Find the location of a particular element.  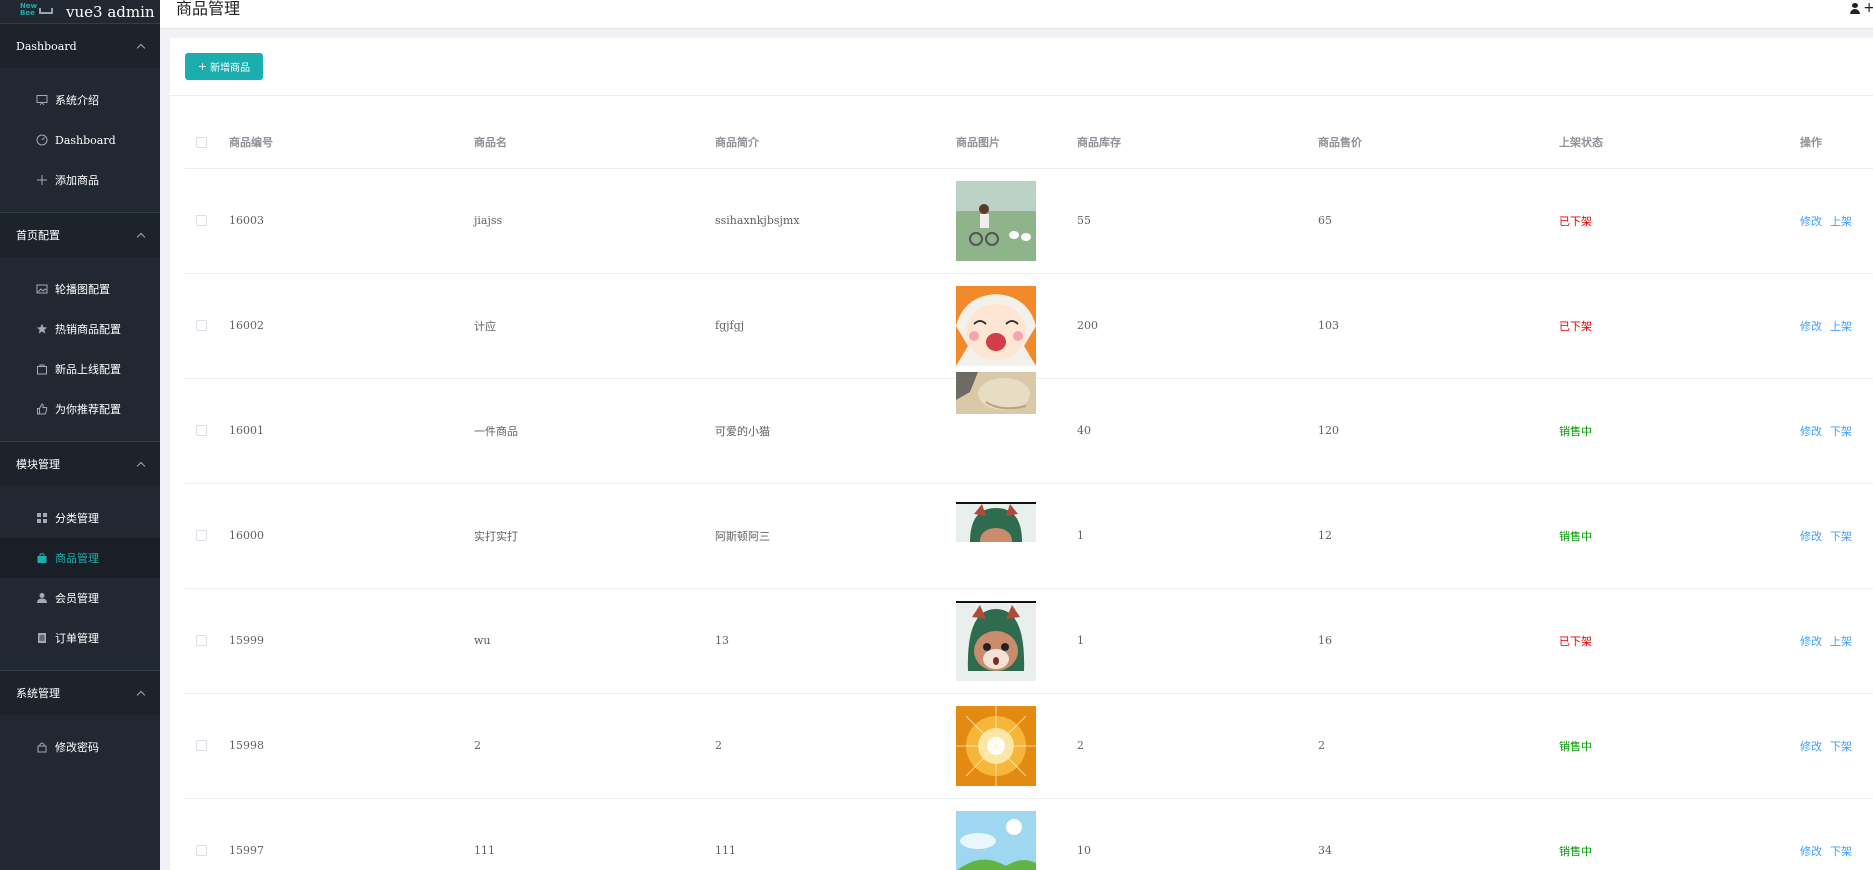

goods-price: 103 is located at coordinates (1438, 326).